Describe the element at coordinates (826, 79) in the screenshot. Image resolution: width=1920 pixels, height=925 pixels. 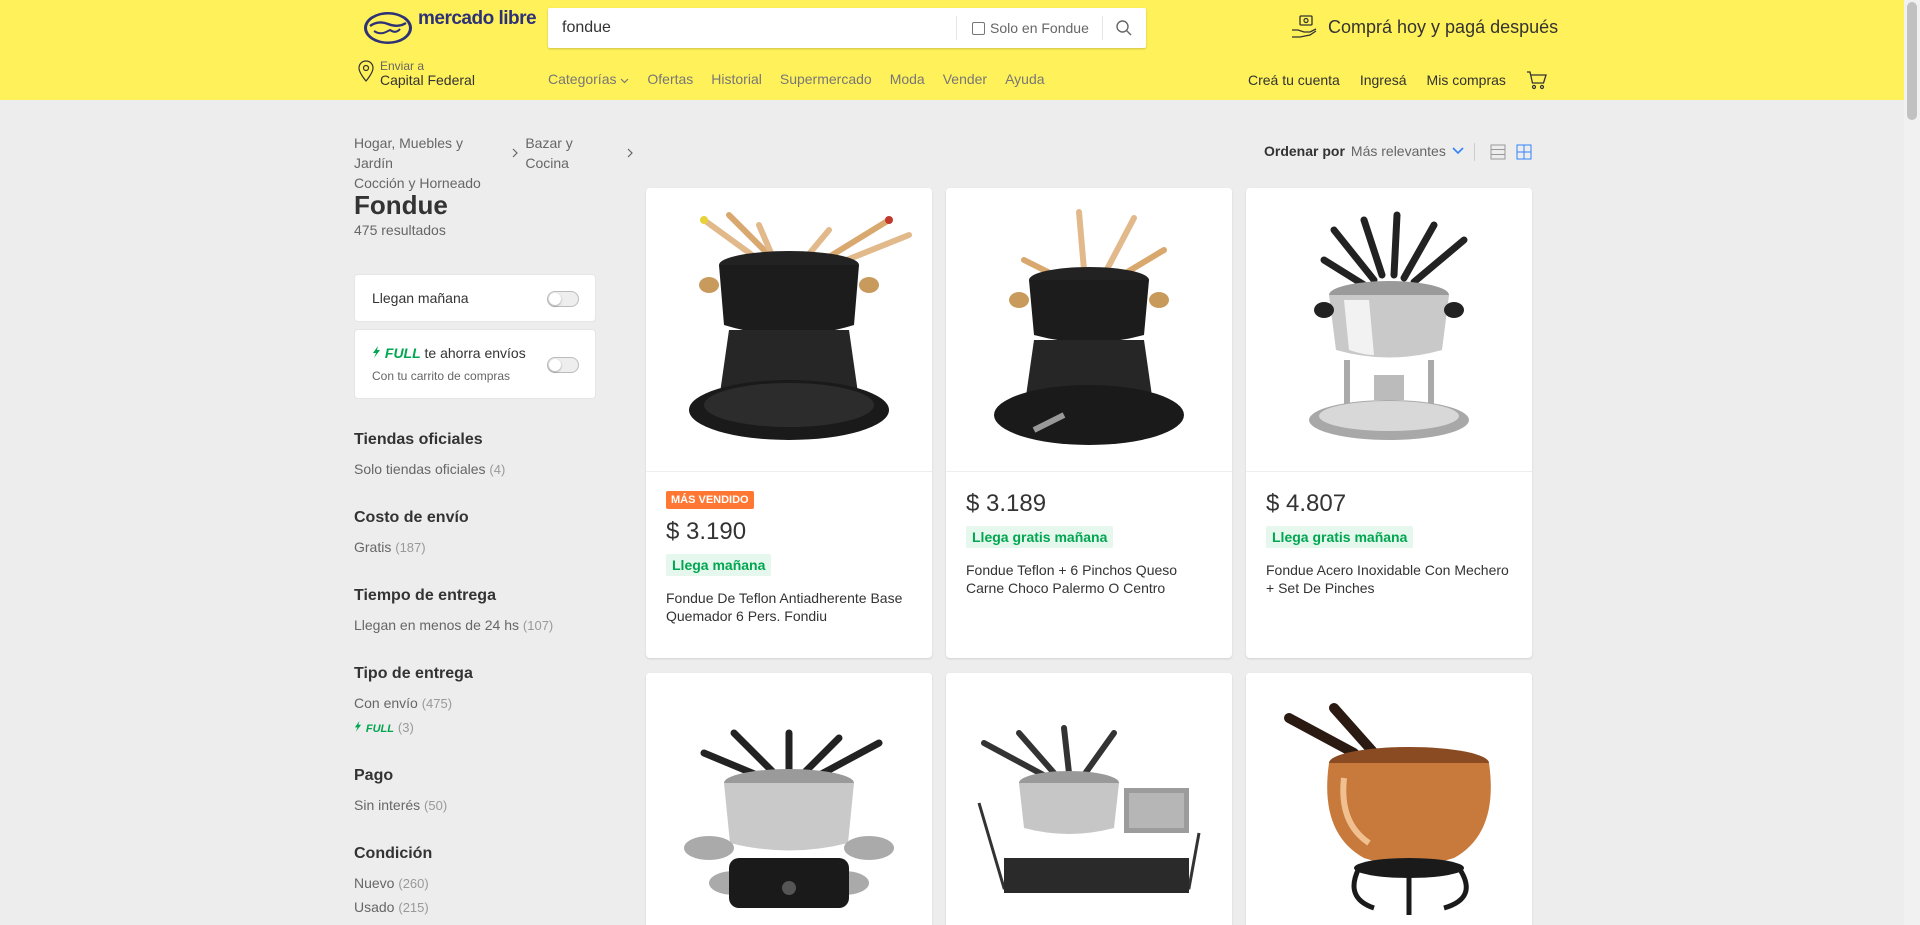
I see `nav-item-supermercado: Supermercado` at that location.